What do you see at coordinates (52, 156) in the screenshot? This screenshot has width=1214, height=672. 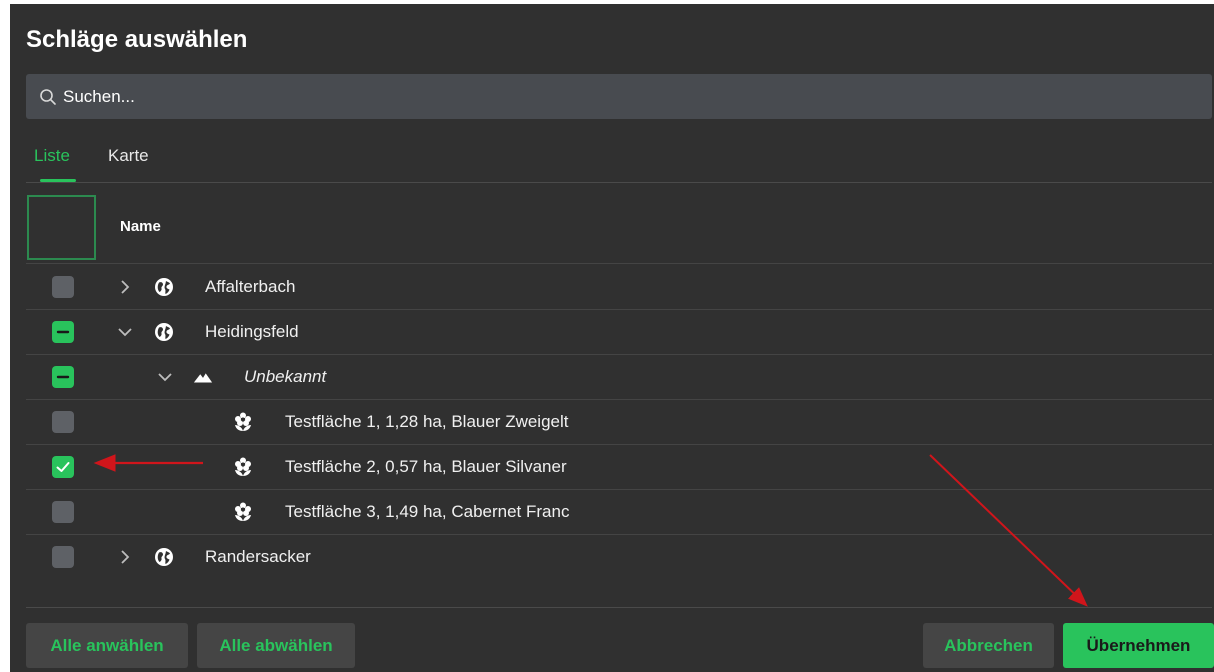 I see `tab-liste: Liste` at bounding box center [52, 156].